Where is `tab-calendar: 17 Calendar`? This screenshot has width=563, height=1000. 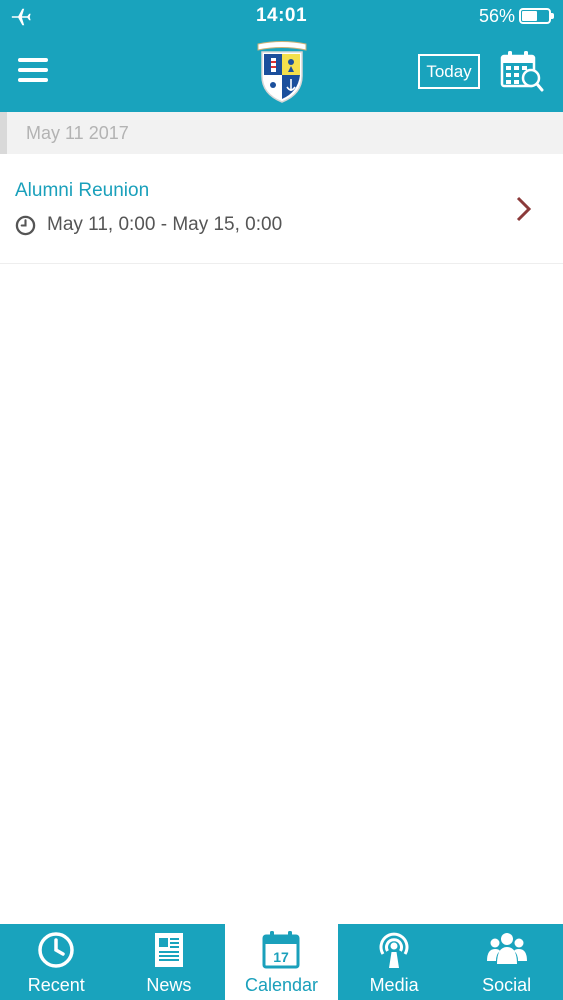
tab-calendar: 17 Calendar is located at coordinates (281, 962).